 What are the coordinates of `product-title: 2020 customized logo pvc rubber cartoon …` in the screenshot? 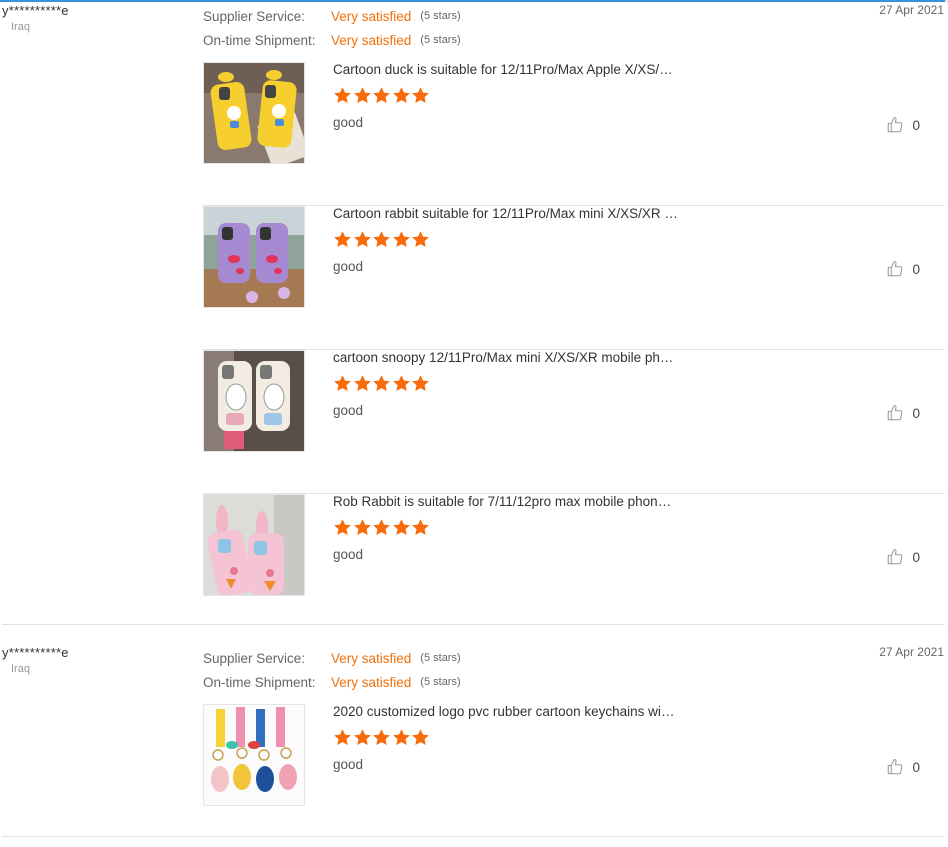 It's located at (505, 711).